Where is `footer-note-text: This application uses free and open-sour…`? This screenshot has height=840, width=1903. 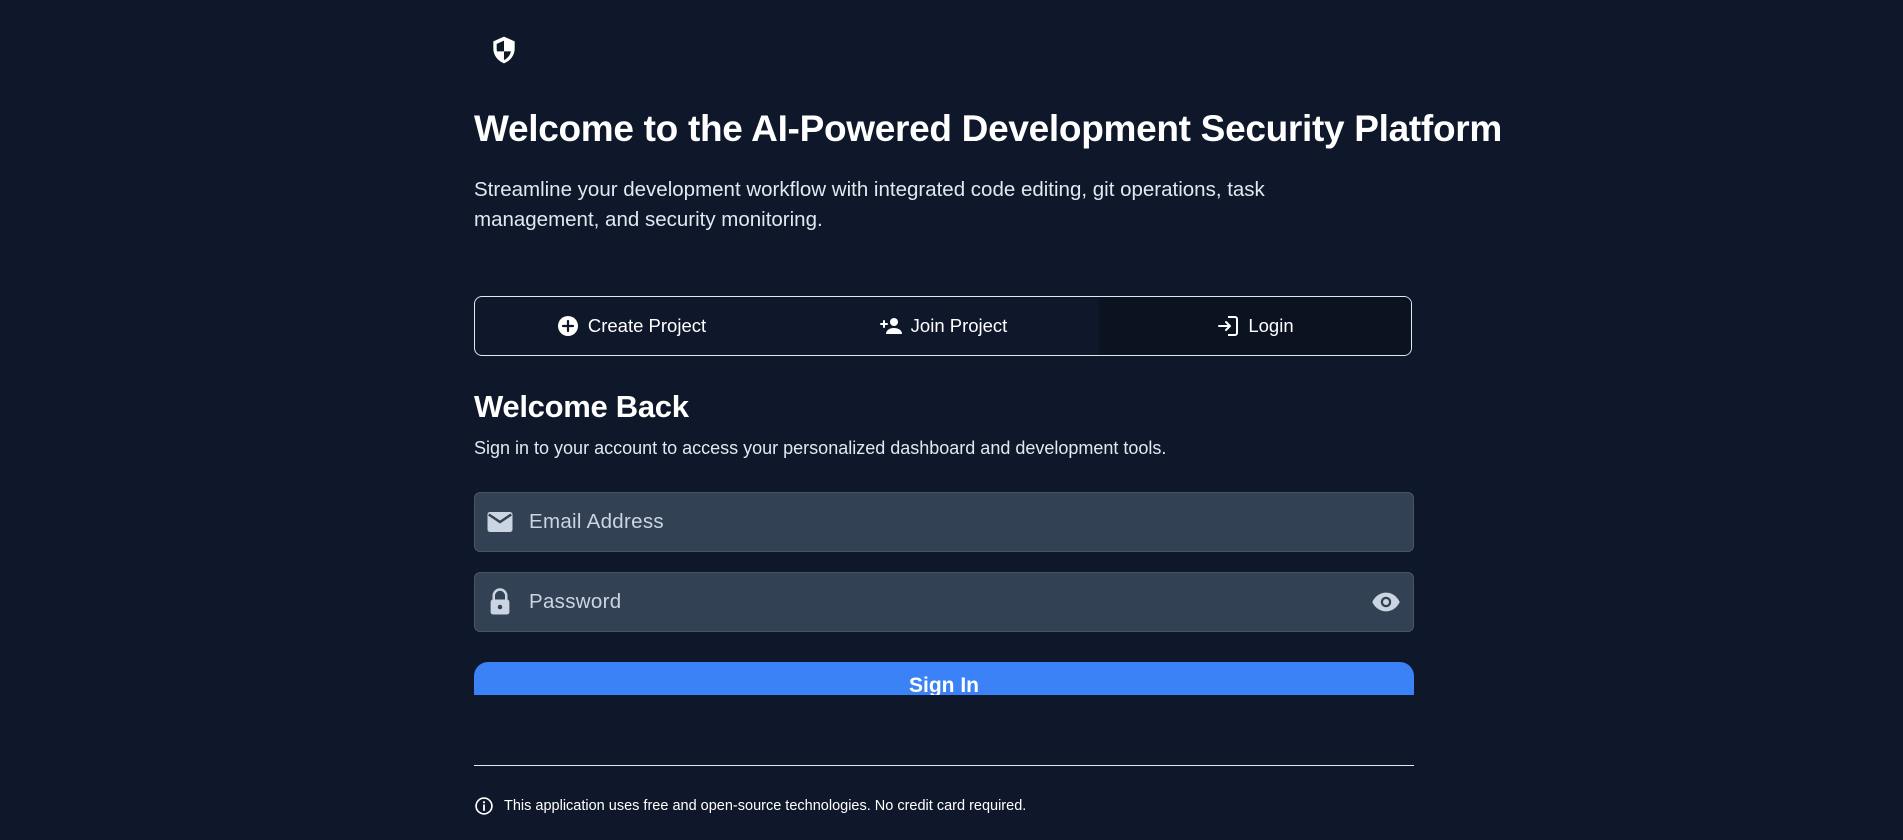
footer-note-text: This application uses free and open-sour… is located at coordinates (765, 806).